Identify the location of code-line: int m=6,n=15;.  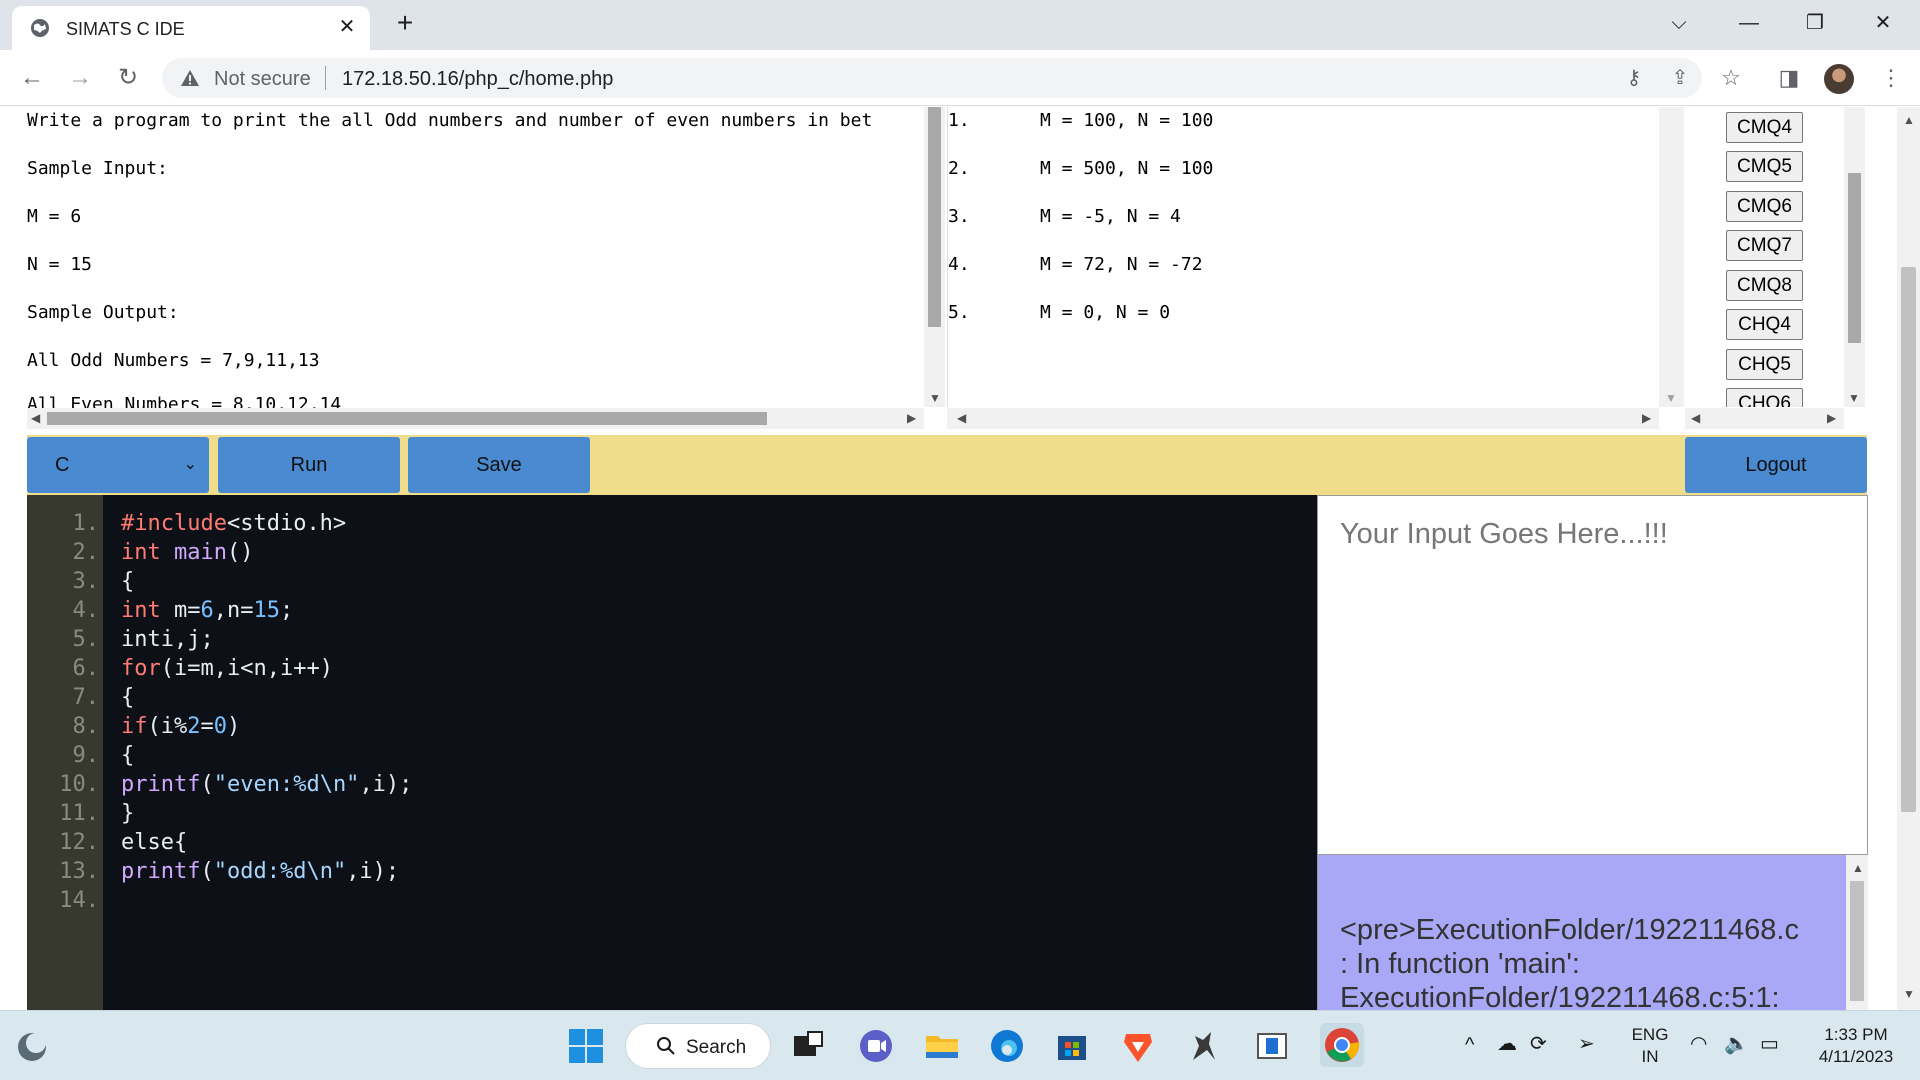
(266, 610).